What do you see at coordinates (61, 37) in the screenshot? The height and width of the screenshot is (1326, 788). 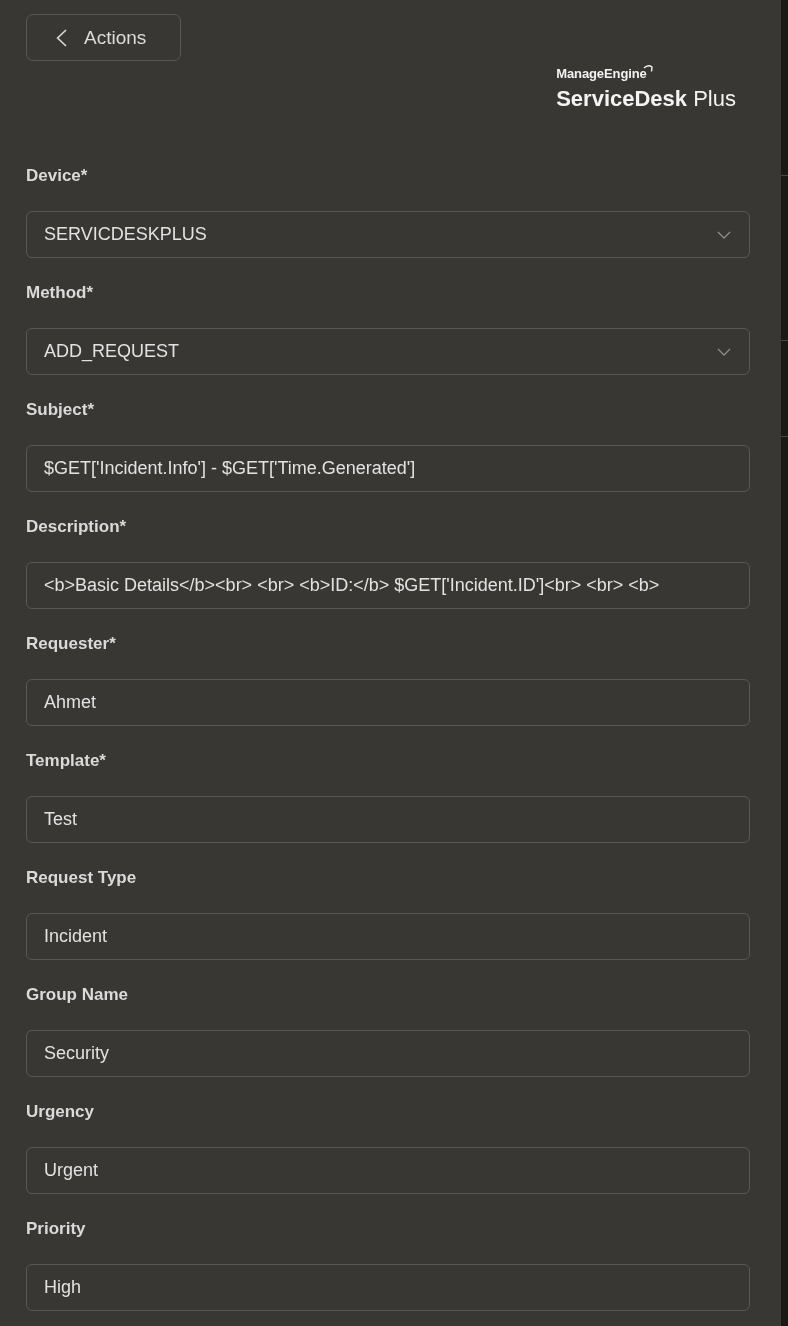 I see `chevron-left-icon` at bounding box center [61, 37].